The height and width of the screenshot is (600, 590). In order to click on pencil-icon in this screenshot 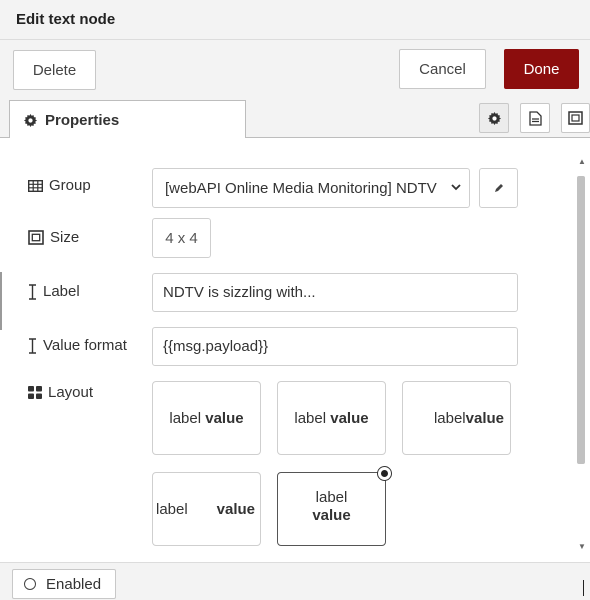, I will do `click(498, 188)`.